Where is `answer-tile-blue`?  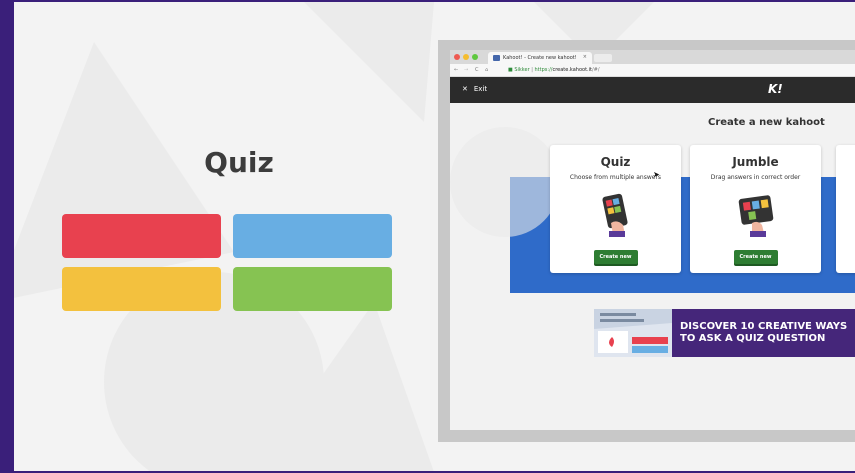
answer-tile-blue is located at coordinates (312, 236).